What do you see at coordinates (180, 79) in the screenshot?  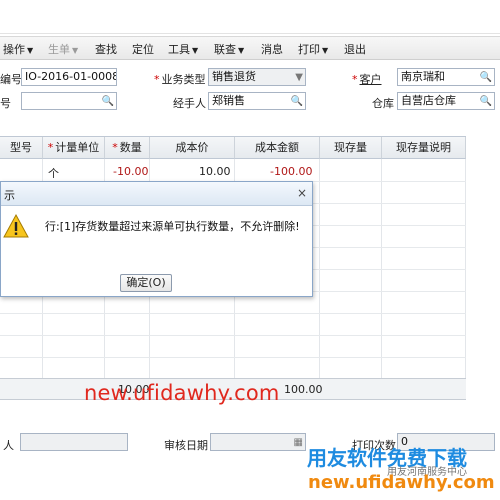 I see `biz-type-label: * 业务类型` at bounding box center [180, 79].